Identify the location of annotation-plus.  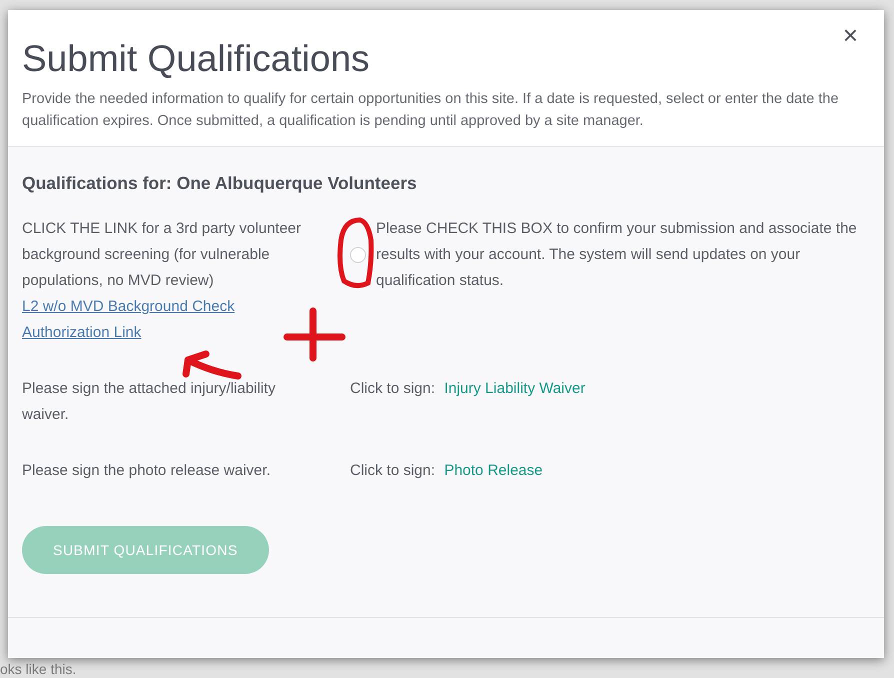
(315, 335).